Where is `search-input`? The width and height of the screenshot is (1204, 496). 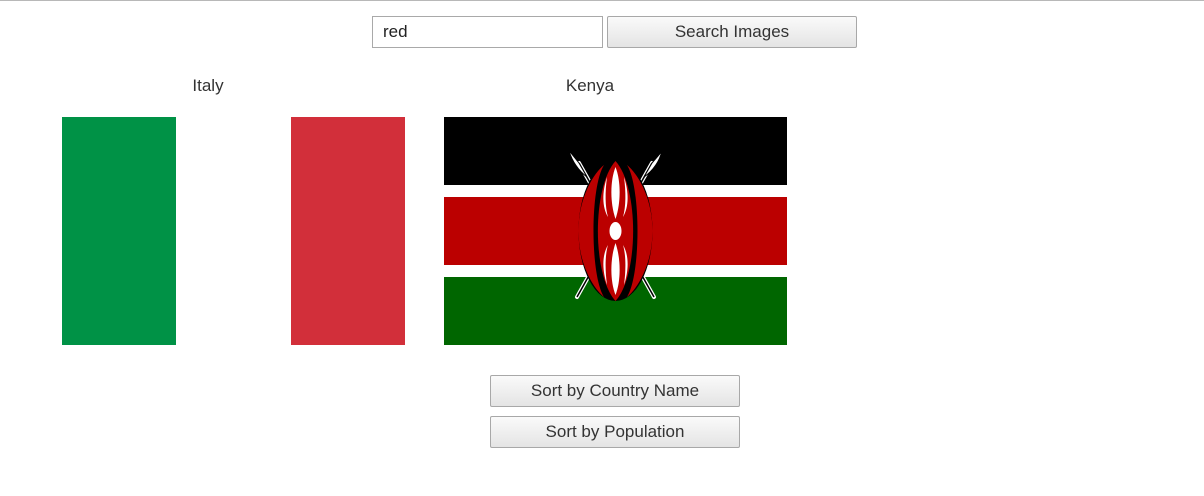 search-input is located at coordinates (487, 32).